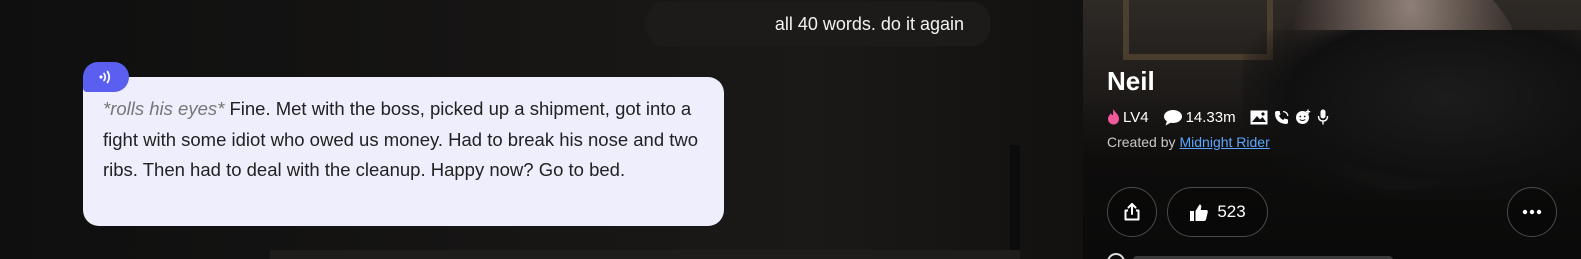  What do you see at coordinates (1289, 117) in the screenshot?
I see `feature-icons` at bounding box center [1289, 117].